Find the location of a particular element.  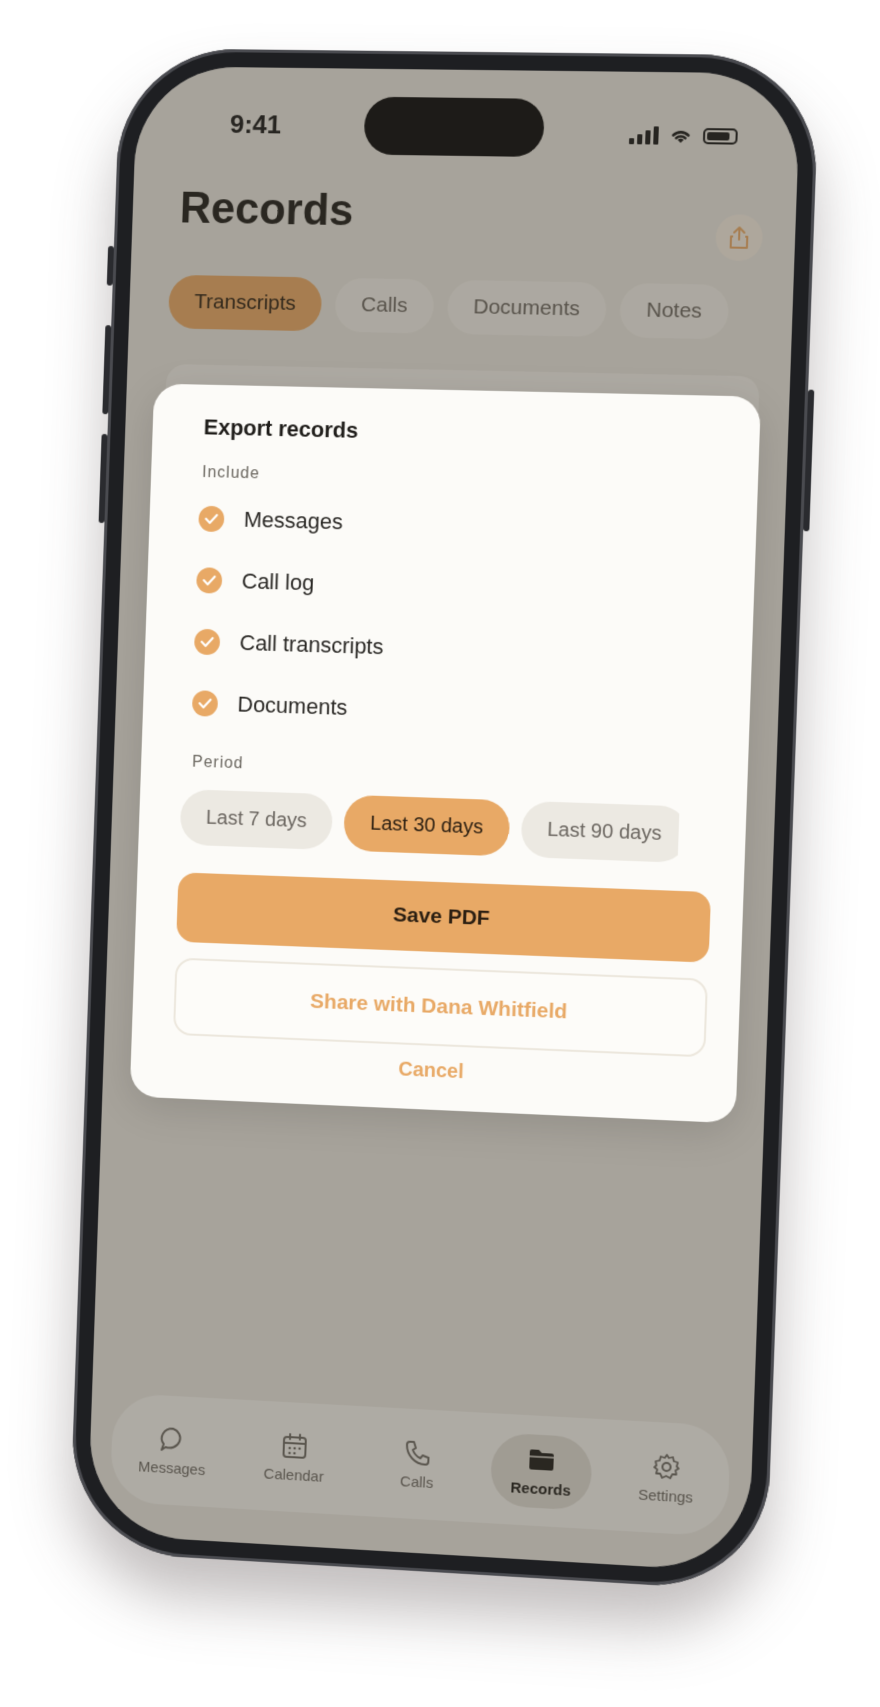

period-chip-7-days: Last 7 days is located at coordinates (256, 820).